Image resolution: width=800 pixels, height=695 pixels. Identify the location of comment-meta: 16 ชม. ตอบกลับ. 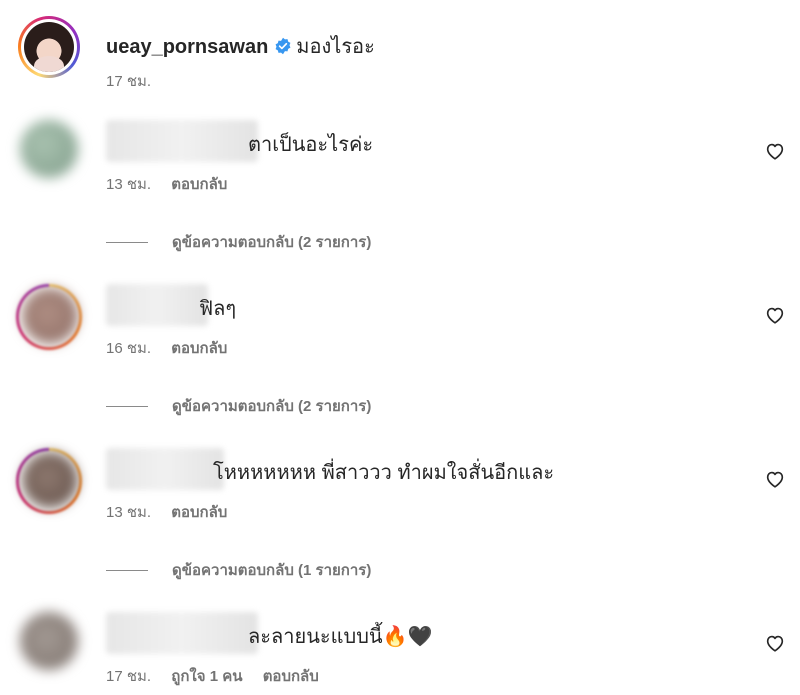
(174, 348).